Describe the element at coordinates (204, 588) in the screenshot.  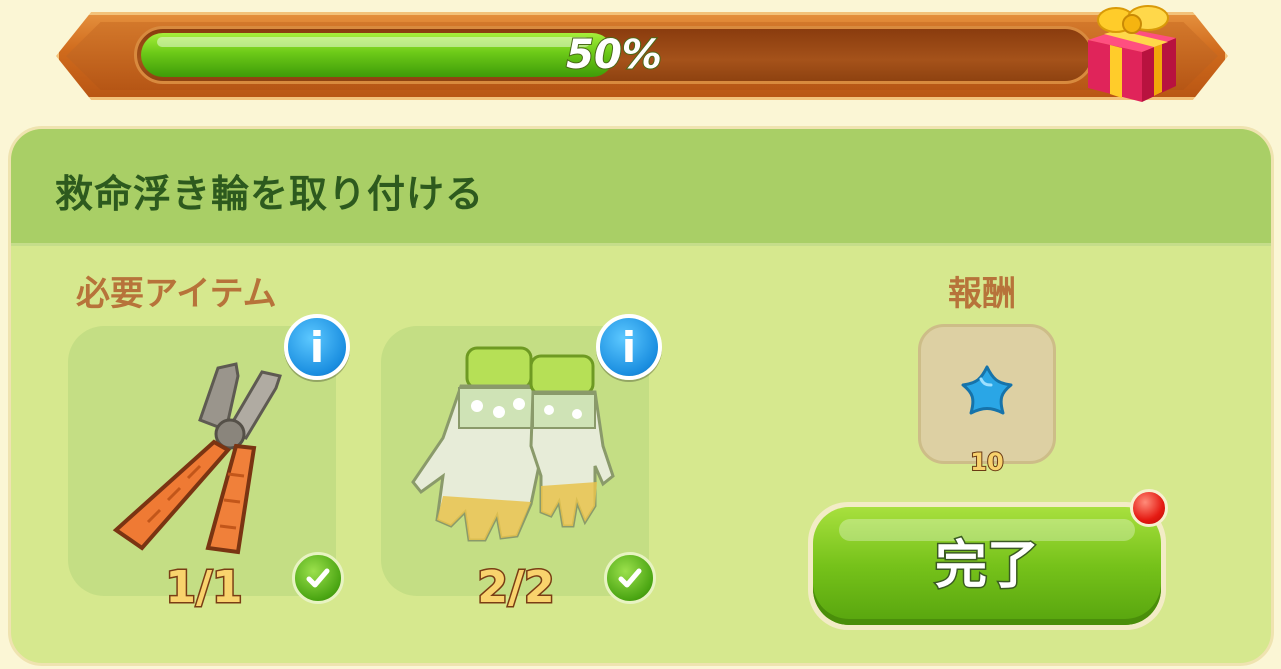
I see `item-count-pliers: 1/1` at that location.